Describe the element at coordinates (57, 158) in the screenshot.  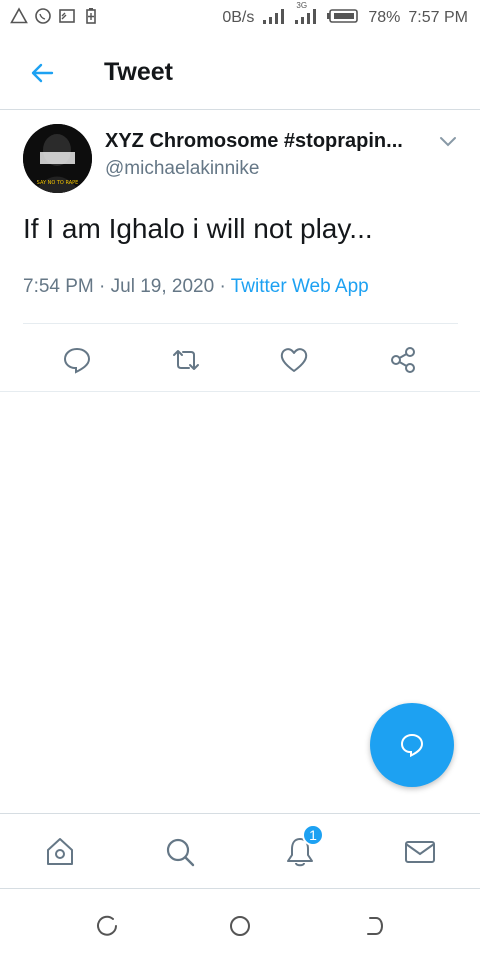
I see `avatar: SAY NO TO RAPE` at that location.